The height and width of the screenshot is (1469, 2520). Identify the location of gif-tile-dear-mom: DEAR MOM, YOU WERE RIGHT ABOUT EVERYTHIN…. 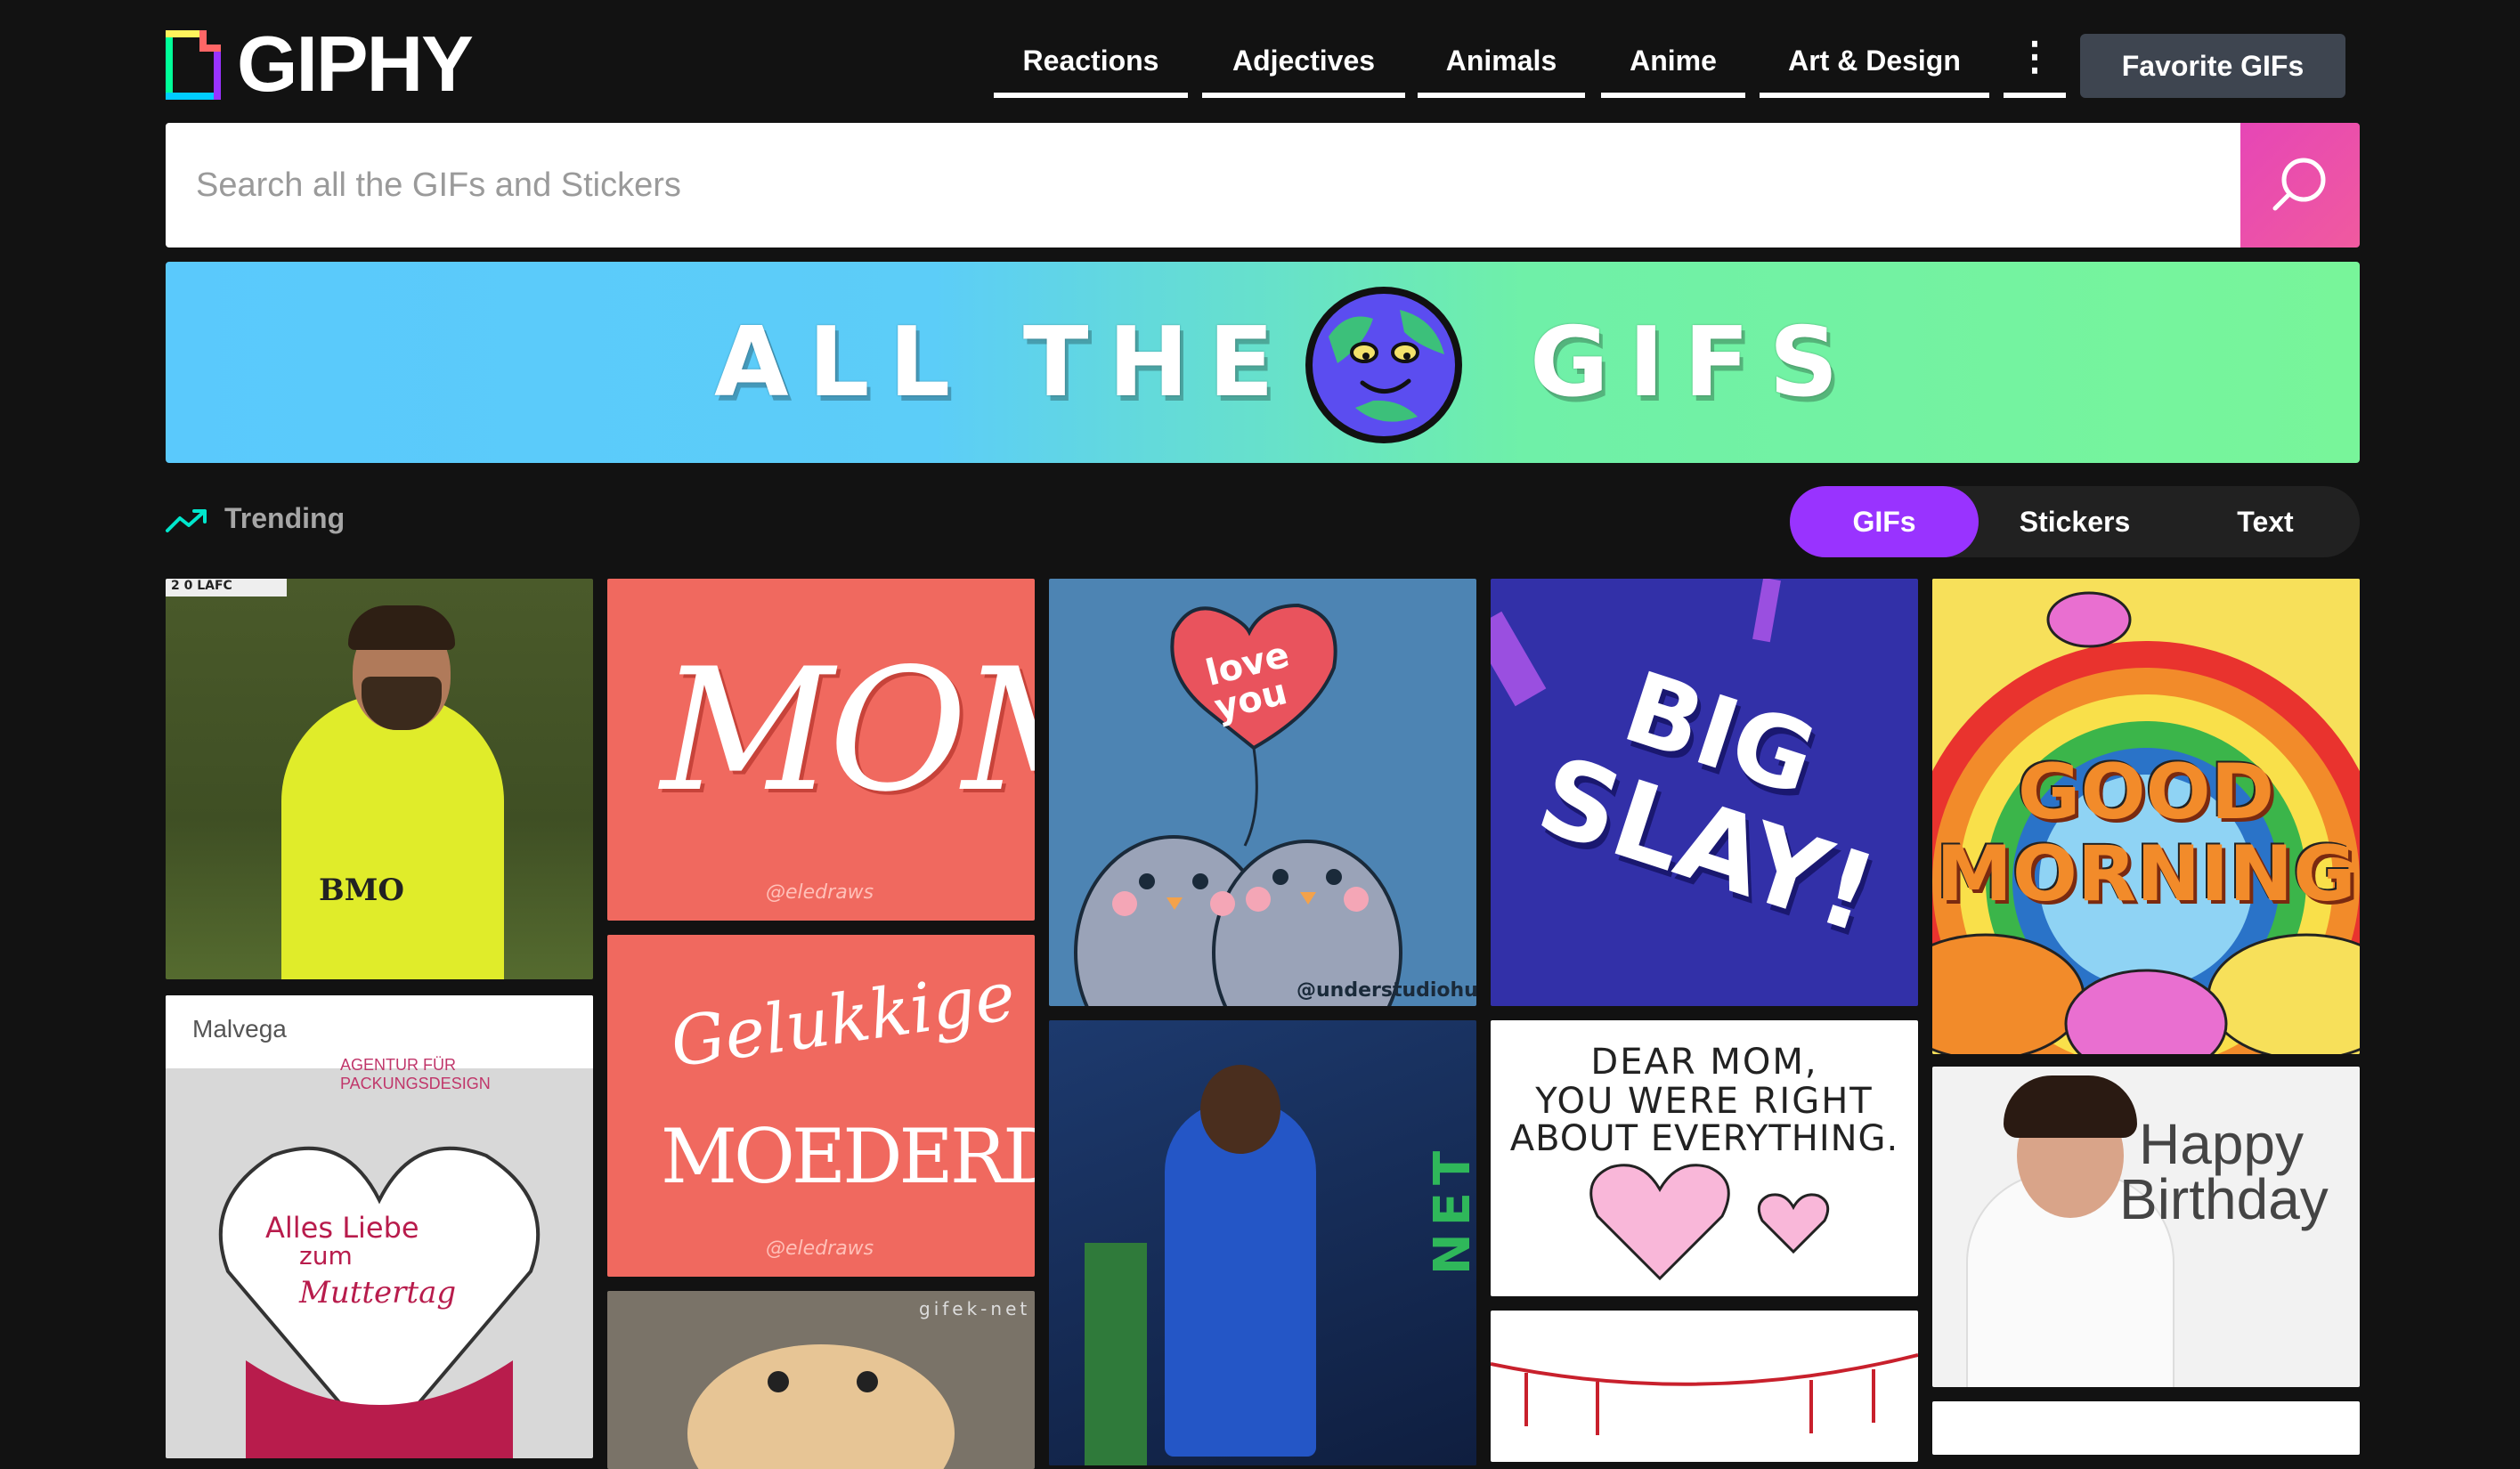
(1704, 1158).